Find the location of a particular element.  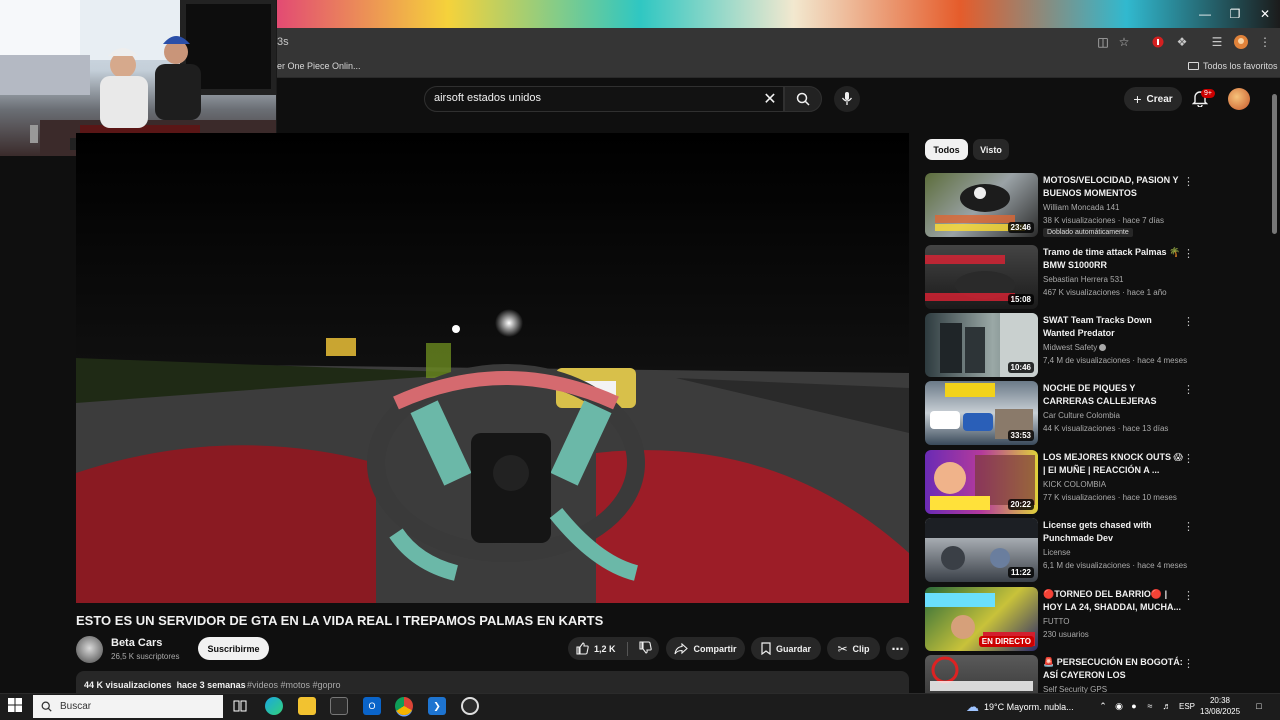

recommendation-thumbnail: 33:53 is located at coordinates (981, 413).